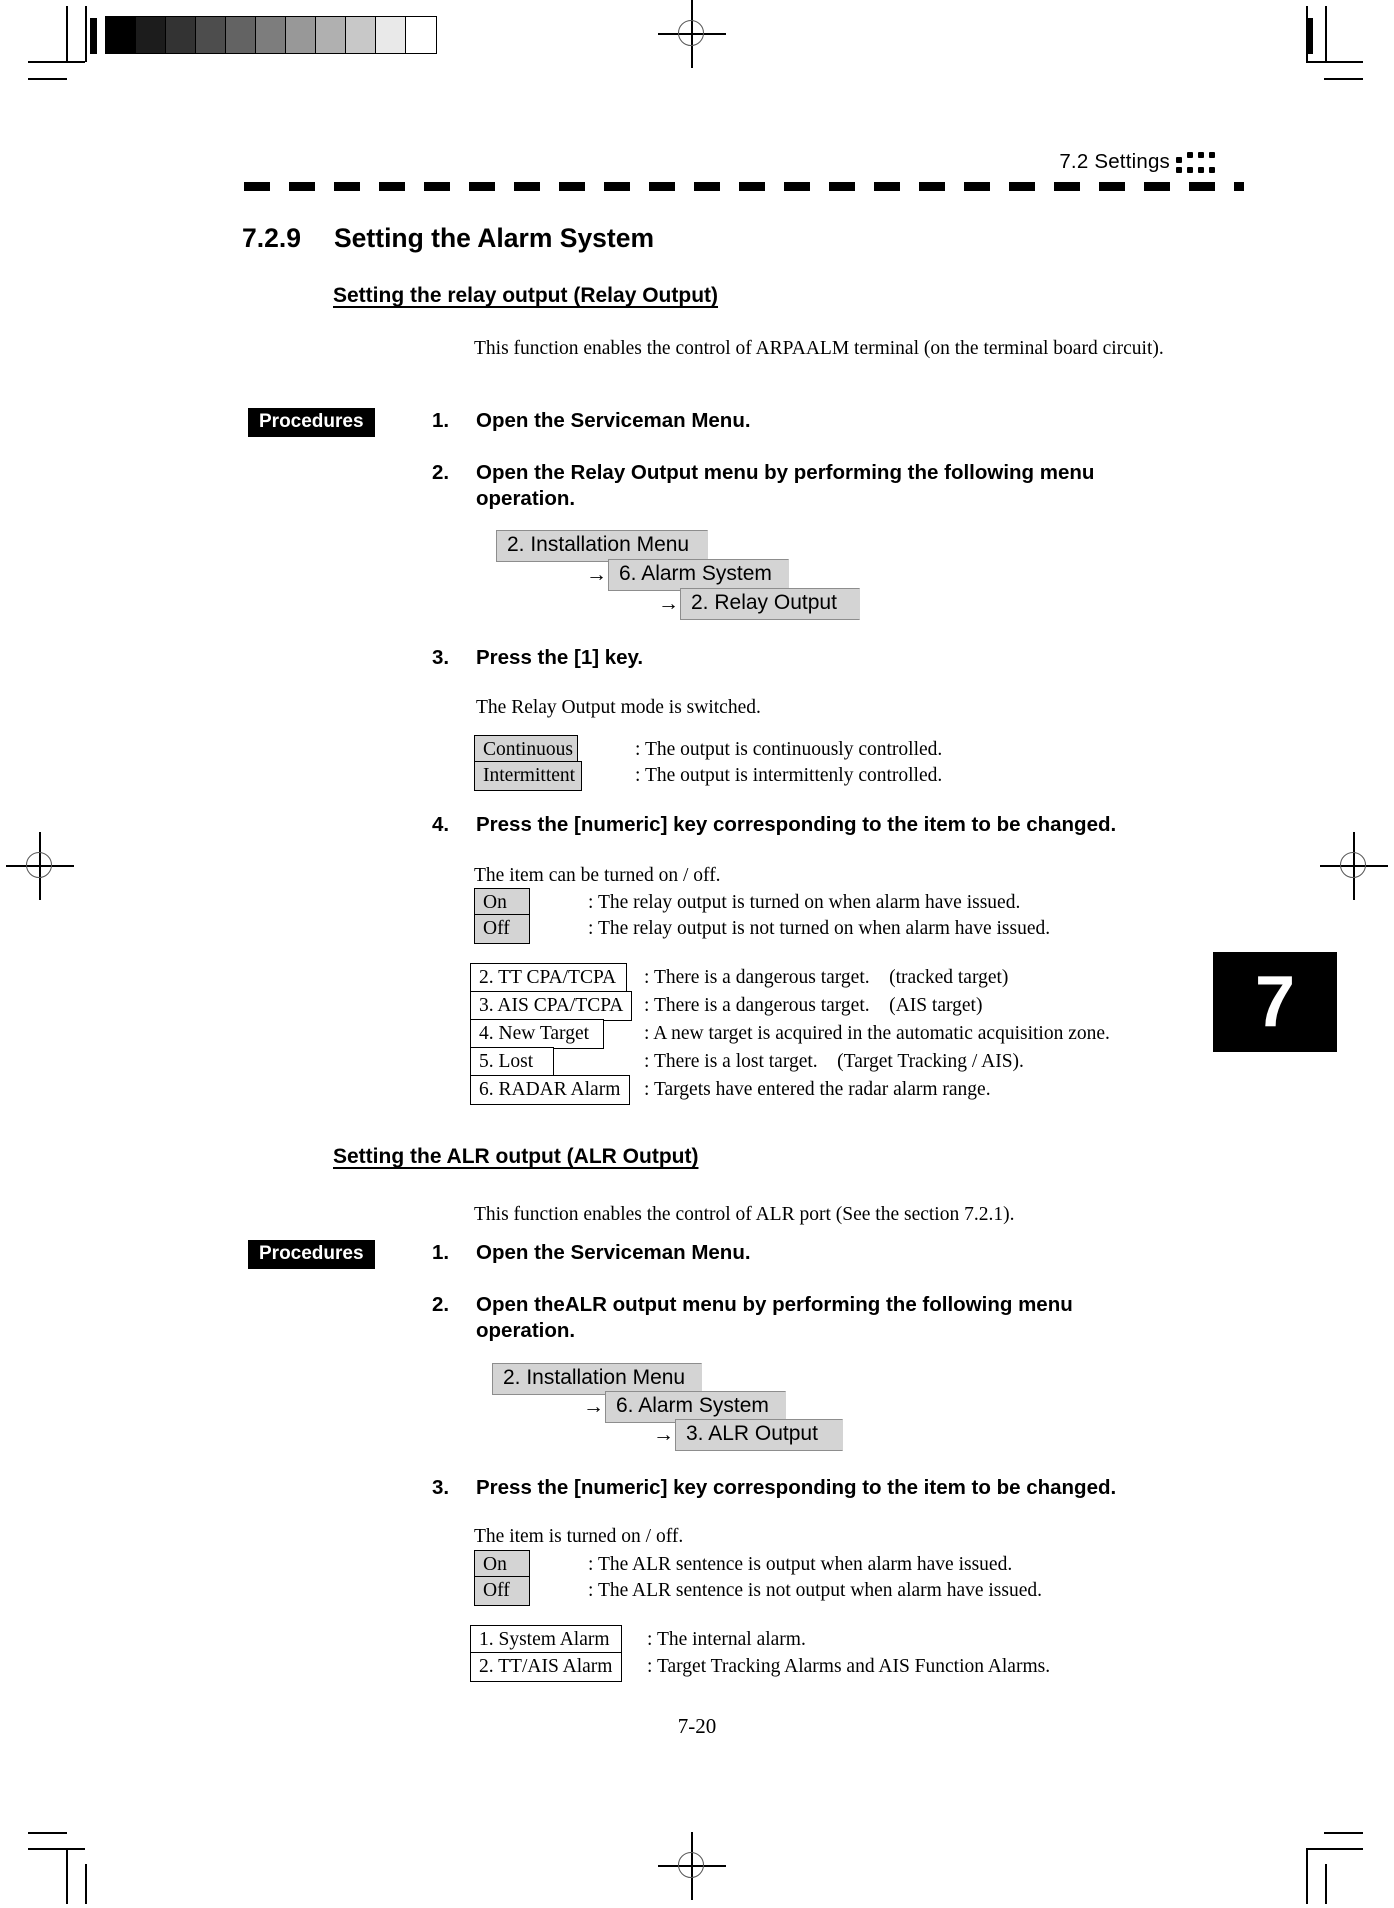 This screenshot has height=1908, width=1394. What do you see at coordinates (548, 978) in the screenshot?
I see `option-box-tt-cpa-tcpa: 2. TT CPA/TCPA` at bounding box center [548, 978].